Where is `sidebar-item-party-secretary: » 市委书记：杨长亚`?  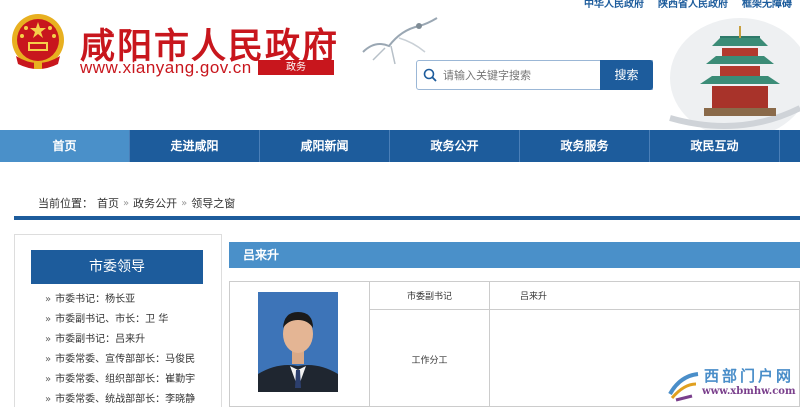
sidebar-item-party-secretary: » 市委书记：杨长亚 is located at coordinates (120, 300).